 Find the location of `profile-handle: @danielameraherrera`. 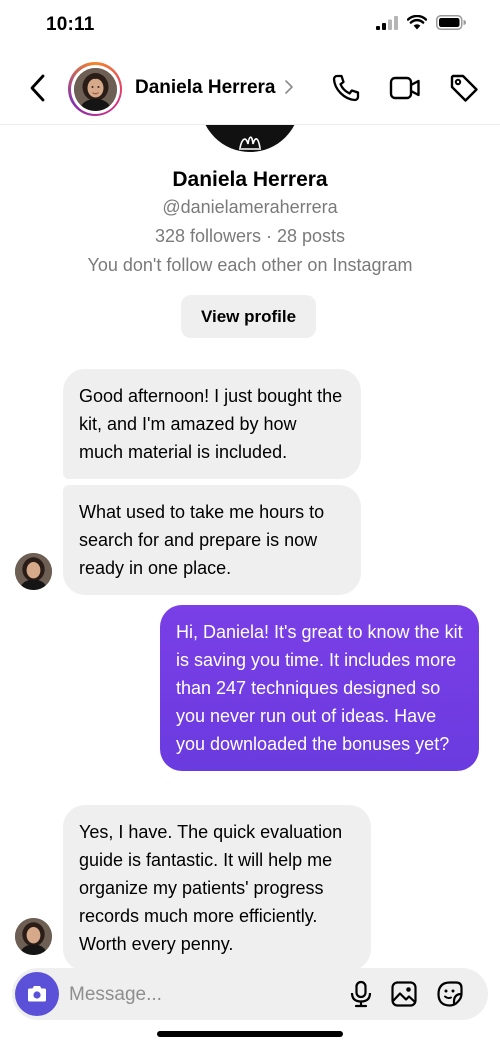

profile-handle: @danielameraherrera is located at coordinates (250, 207).